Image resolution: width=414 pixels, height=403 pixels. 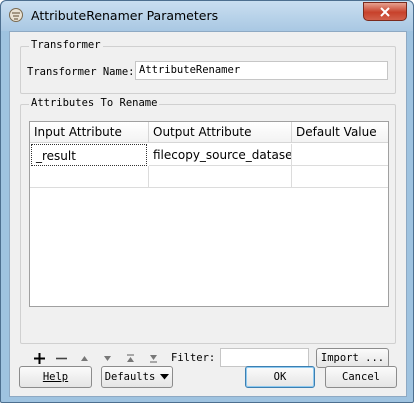 I want to click on remove-row-button, so click(x=61, y=358).